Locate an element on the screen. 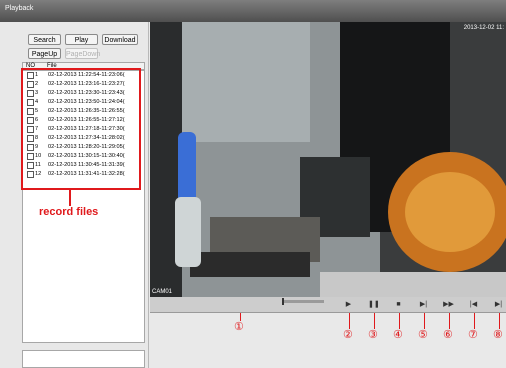  callout-3: ③ is located at coordinates (373, 335).